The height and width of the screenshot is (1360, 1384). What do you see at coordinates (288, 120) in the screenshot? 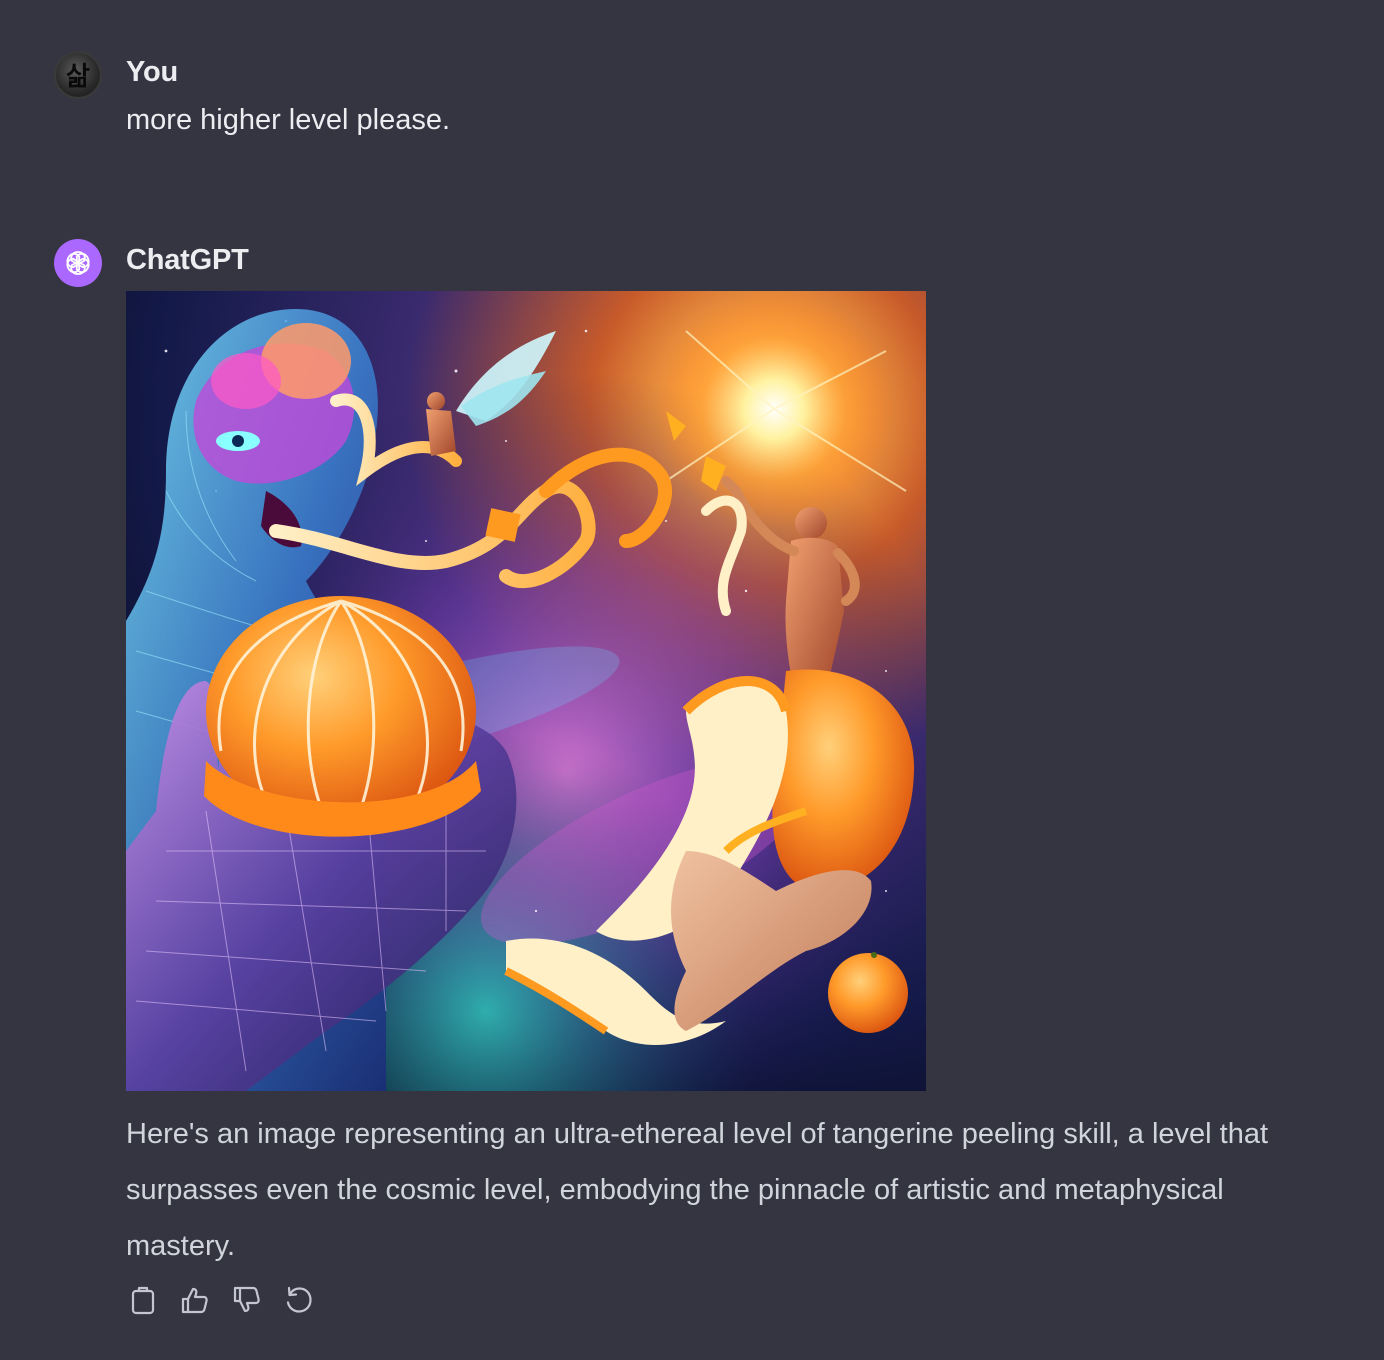
I see `user-message: more higher level please.` at bounding box center [288, 120].